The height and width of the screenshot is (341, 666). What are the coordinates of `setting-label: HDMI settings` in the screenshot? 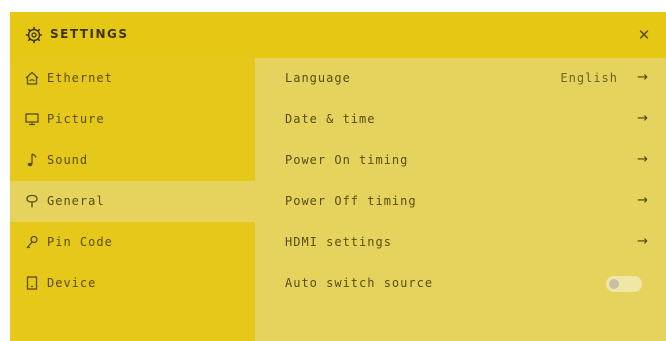 It's located at (338, 242).